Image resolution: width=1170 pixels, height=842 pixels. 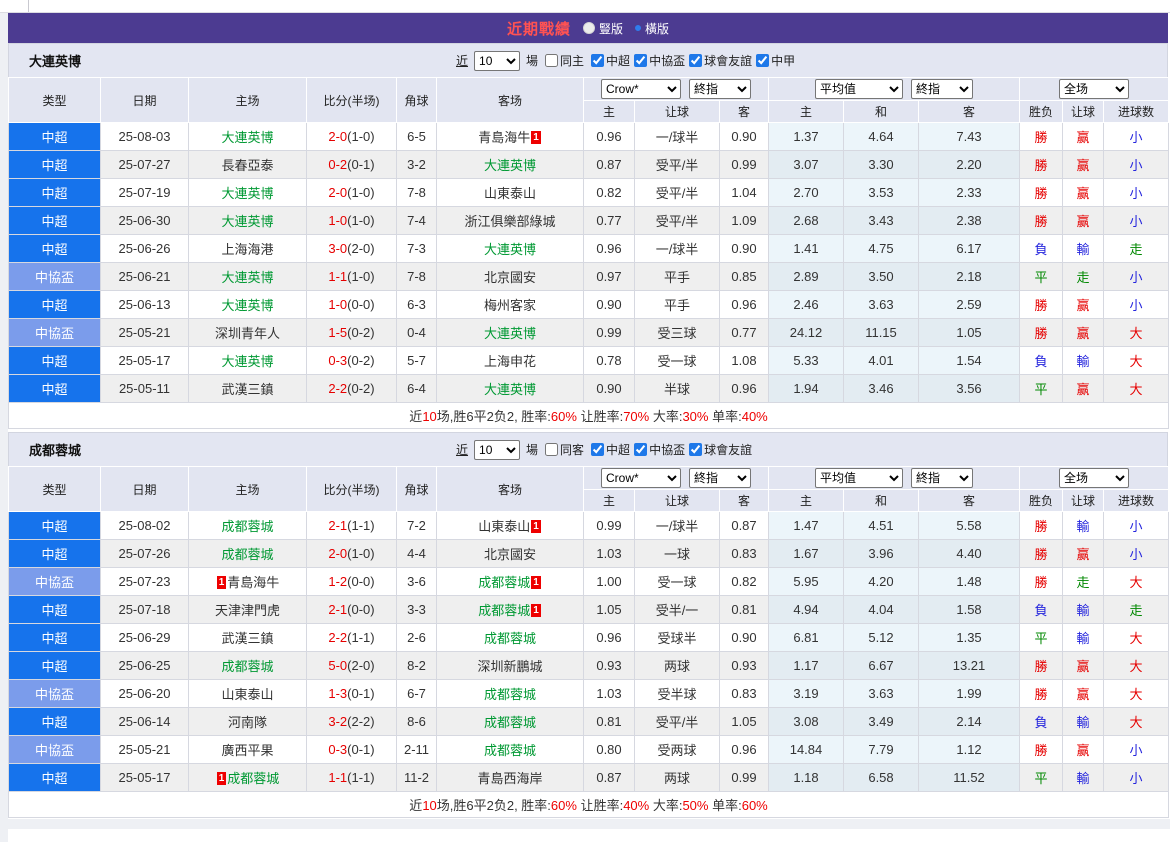 I want to click on full-score: 1-1, so click(x=338, y=276).